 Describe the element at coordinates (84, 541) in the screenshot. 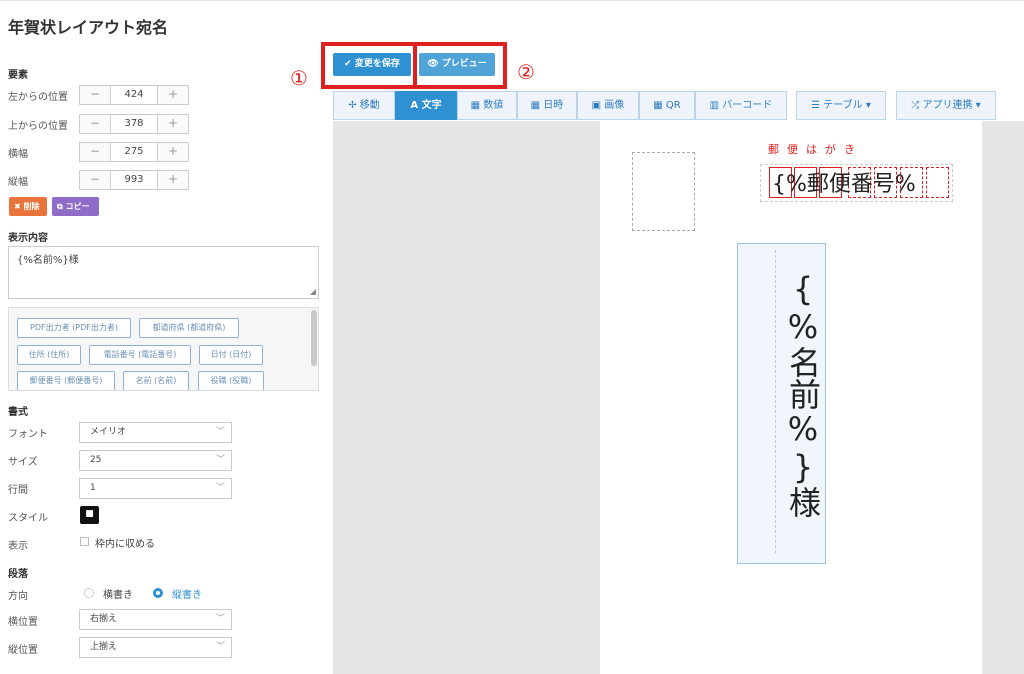

I see `fit-checkbox` at that location.